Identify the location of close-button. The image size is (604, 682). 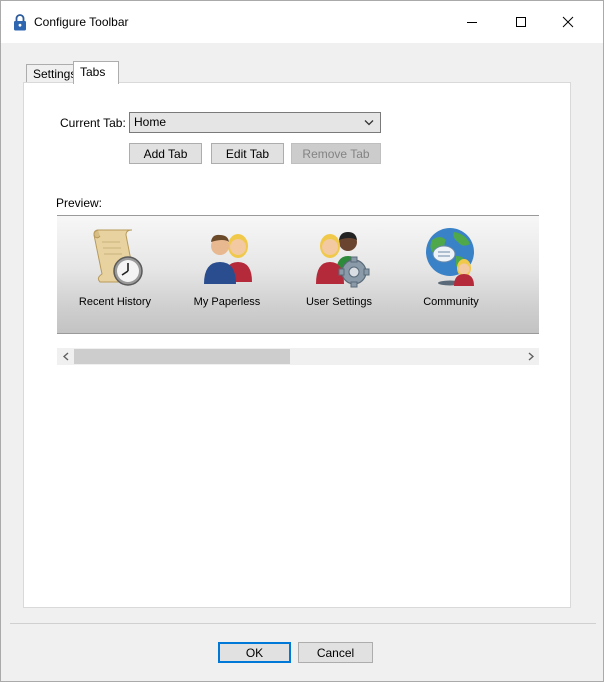
(568, 22).